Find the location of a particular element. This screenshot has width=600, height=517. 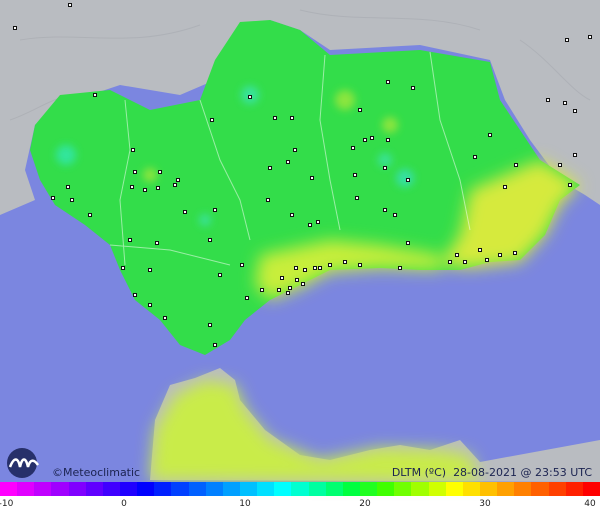

meteoclimatic-logo is located at coordinates (26, 463).